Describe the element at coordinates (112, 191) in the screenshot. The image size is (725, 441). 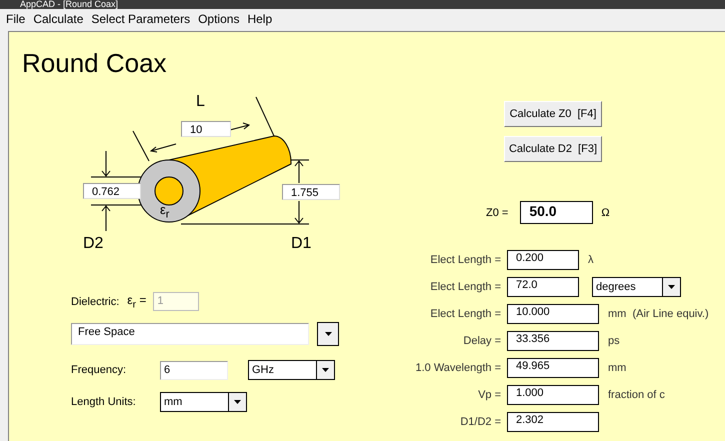
I see `inner-diameter-field: 0.762` at that location.